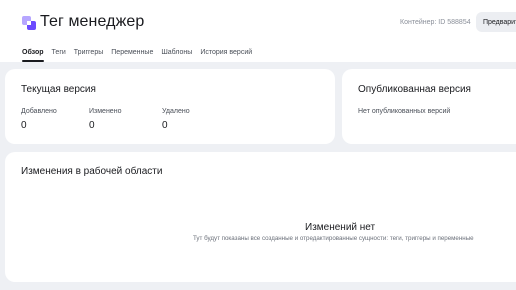 The image size is (516, 290). I want to click on tab-version-history: История версий, so click(226, 55).